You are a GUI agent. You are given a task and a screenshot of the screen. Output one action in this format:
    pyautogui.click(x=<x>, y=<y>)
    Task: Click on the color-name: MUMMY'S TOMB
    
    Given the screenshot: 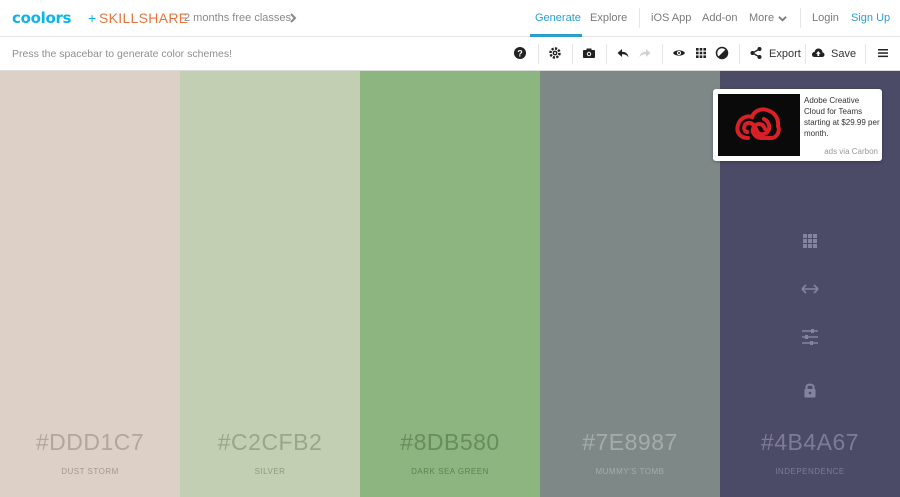 What is the action you would take?
    pyautogui.click(x=630, y=471)
    